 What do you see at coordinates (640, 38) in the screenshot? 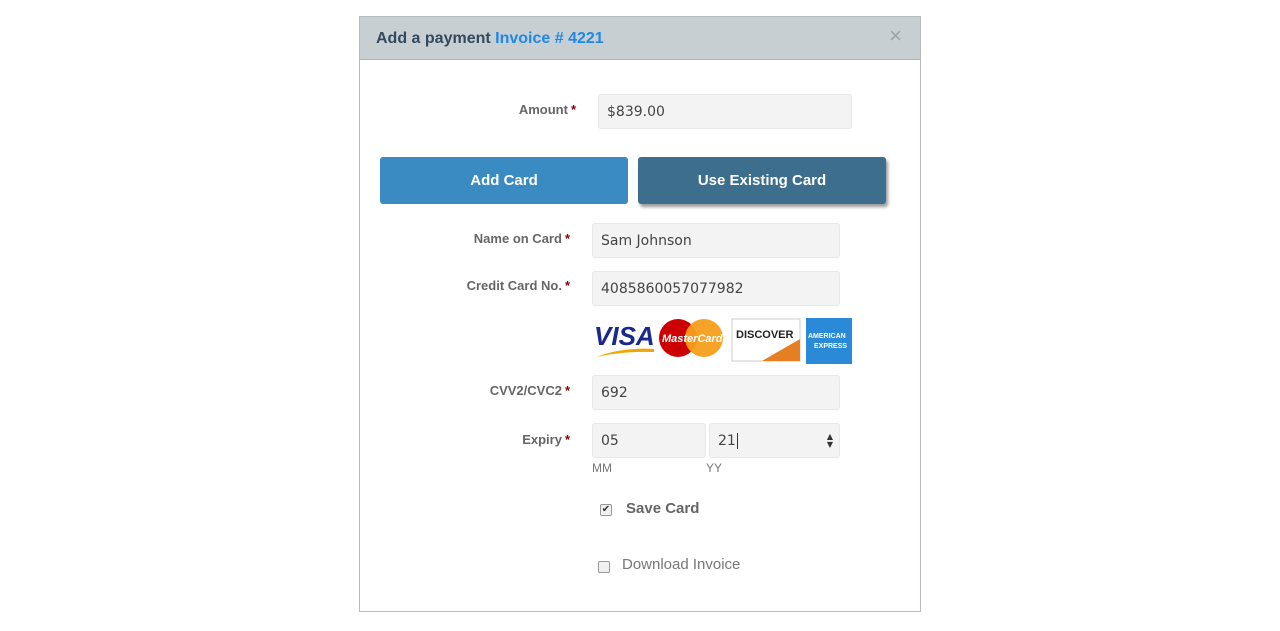
I see `dialog-header: Add a payment Invoice # 4221 ×` at bounding box center [640, 38].